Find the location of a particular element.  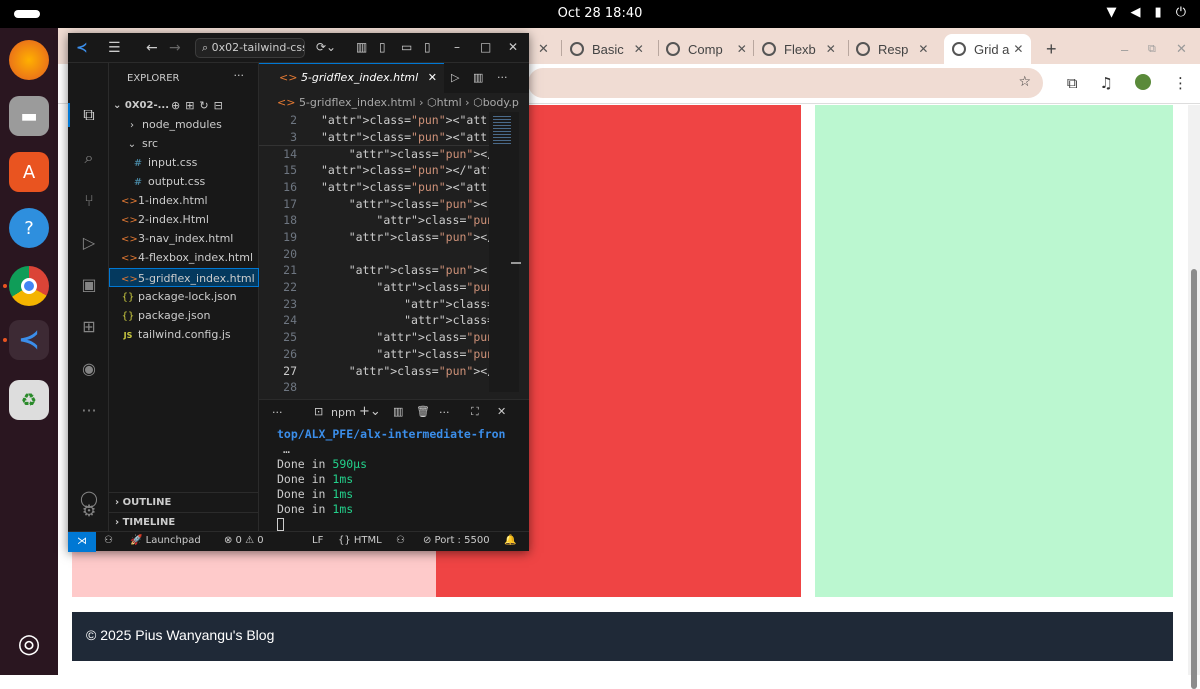

layout-icon: ▥ is located at coordinates (361, 47).